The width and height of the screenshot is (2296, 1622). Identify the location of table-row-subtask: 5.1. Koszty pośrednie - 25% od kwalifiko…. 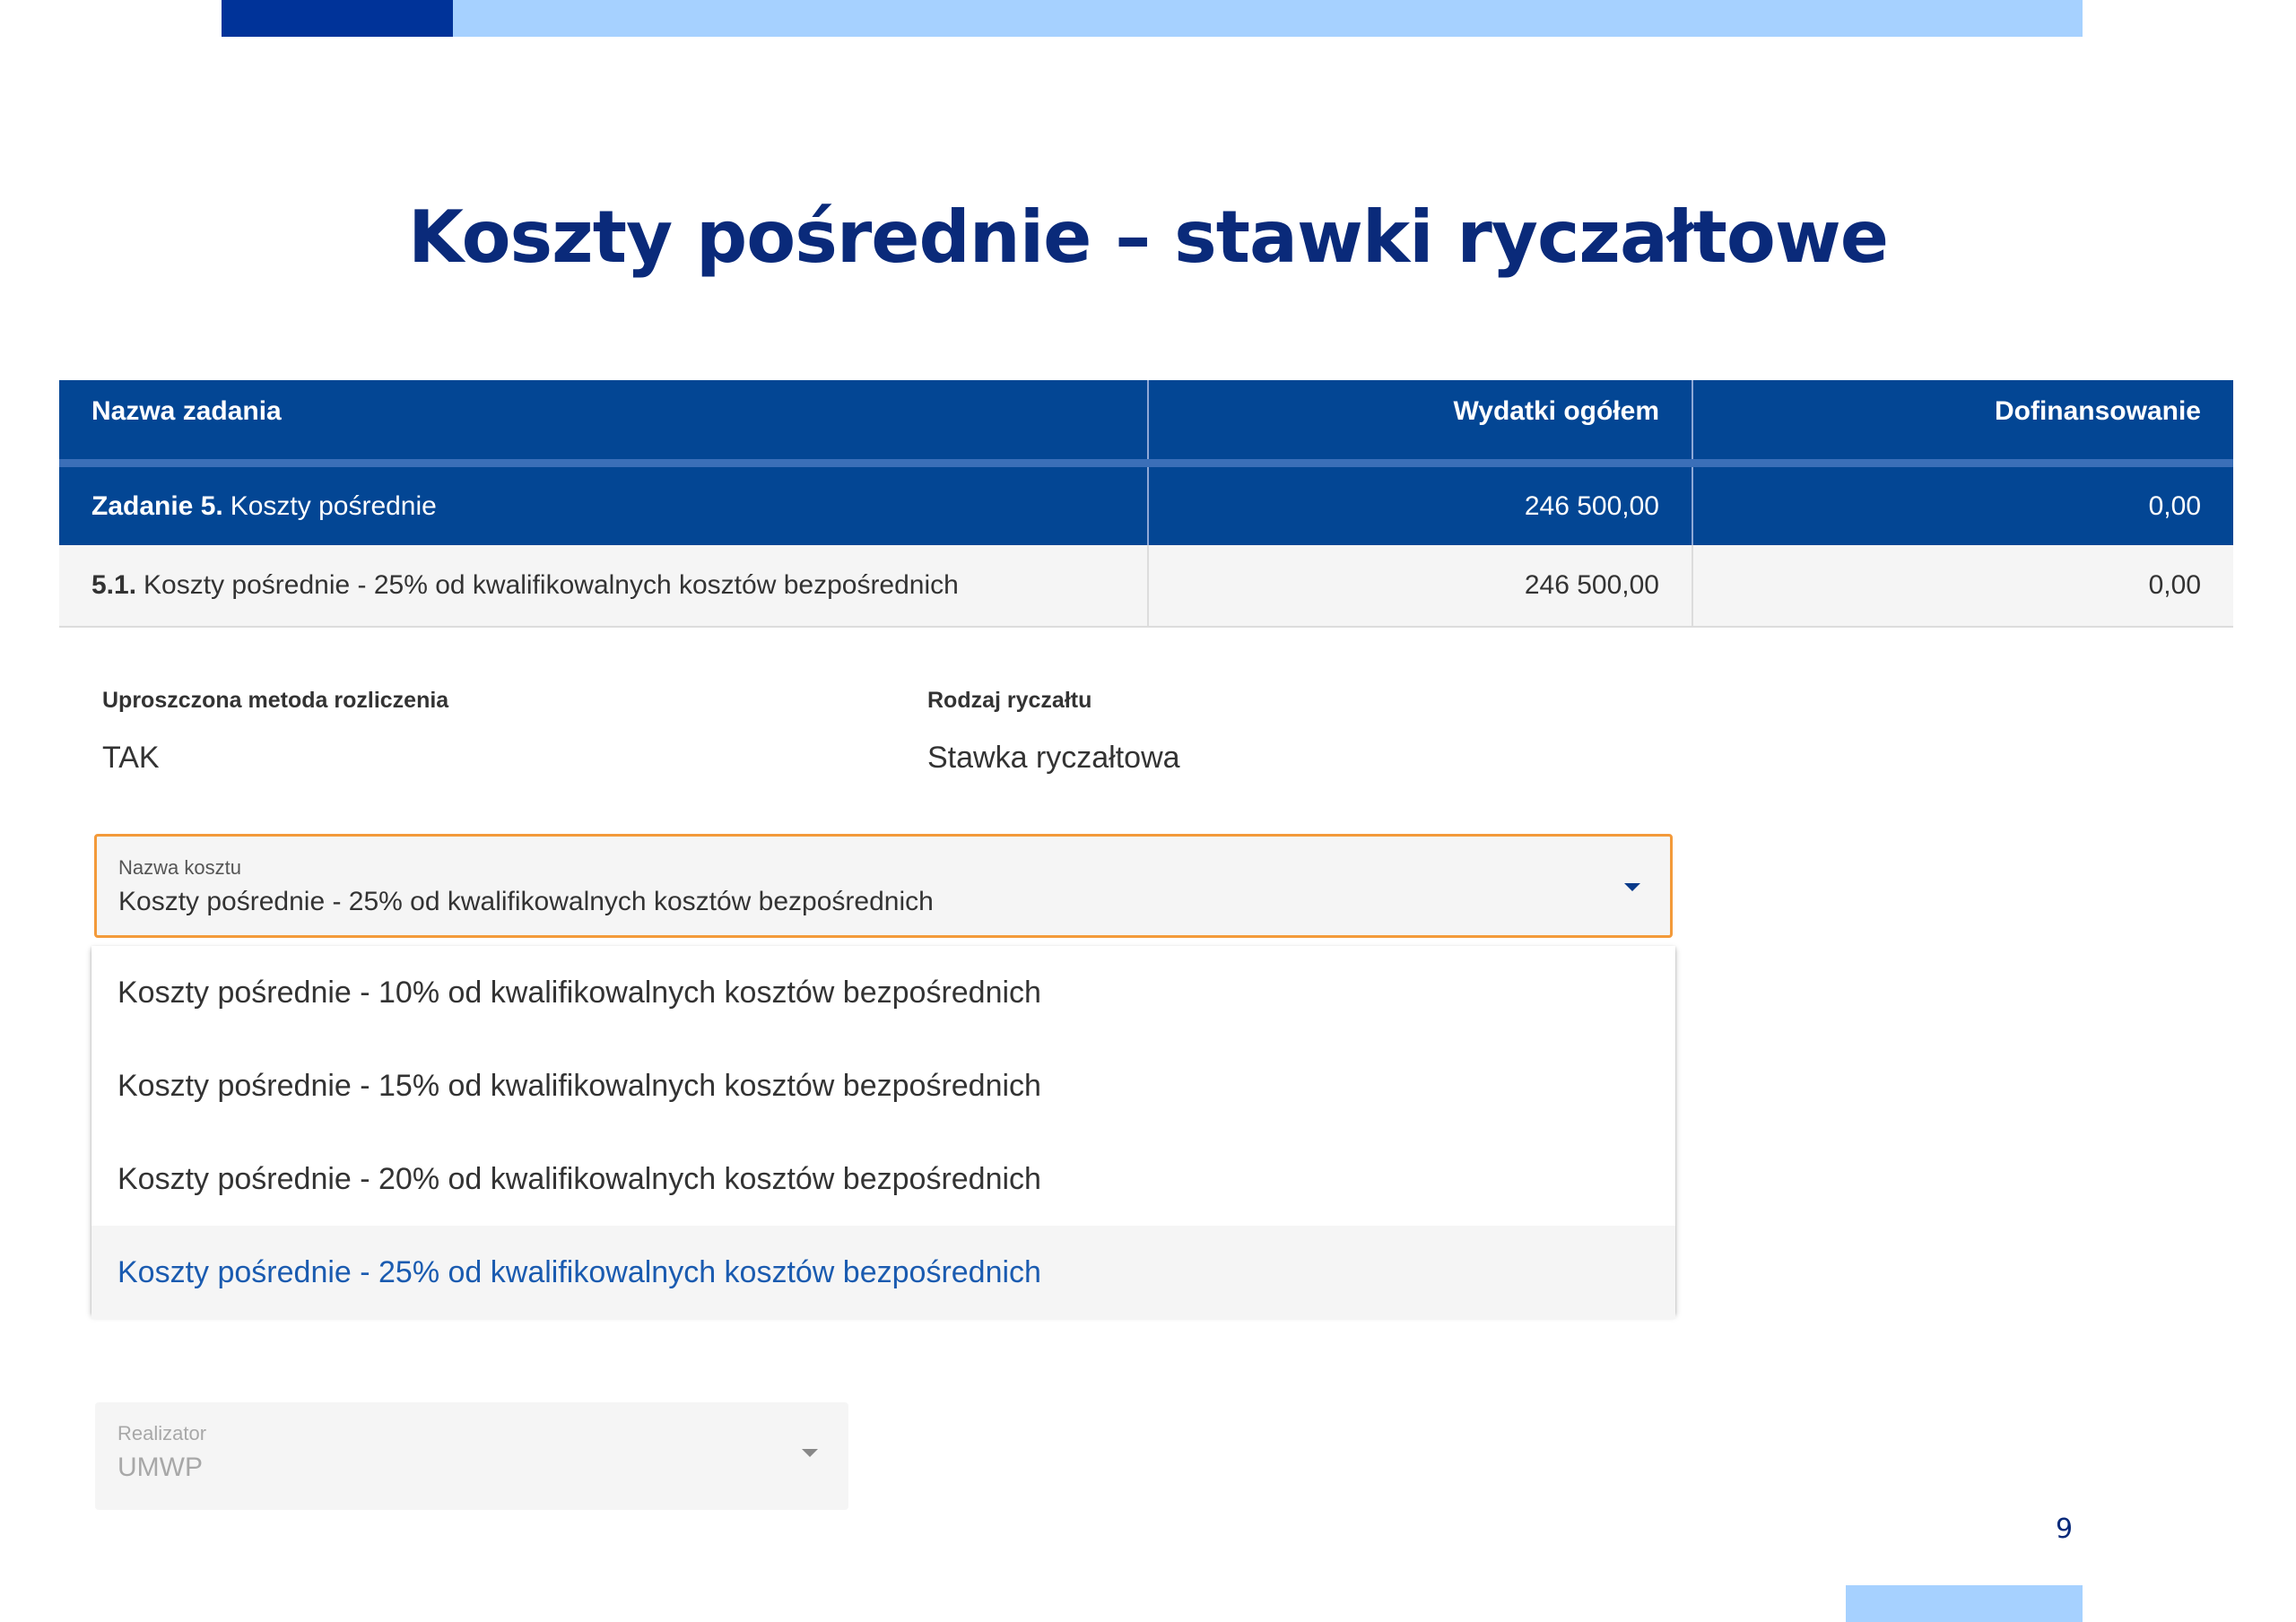
(1146, 586).